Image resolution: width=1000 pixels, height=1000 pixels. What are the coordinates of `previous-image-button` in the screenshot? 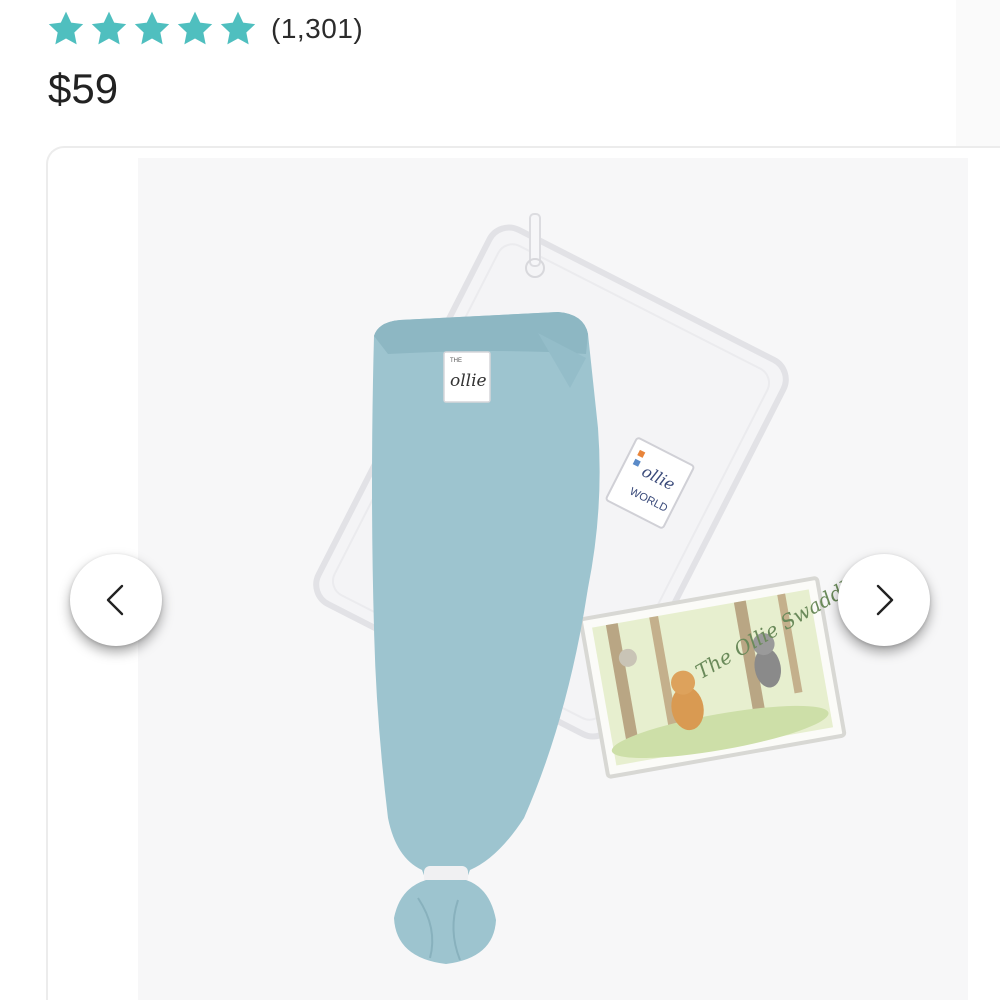 It's located at (116, 600).